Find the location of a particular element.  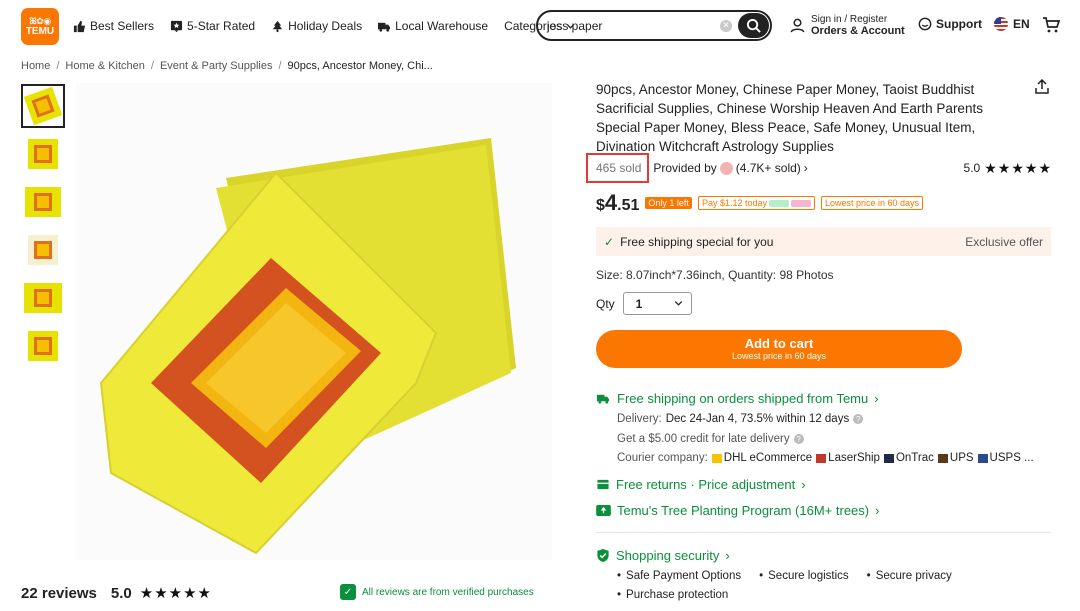

nav-best-sellers: Best Sellers is located at coordinates (113, 26).